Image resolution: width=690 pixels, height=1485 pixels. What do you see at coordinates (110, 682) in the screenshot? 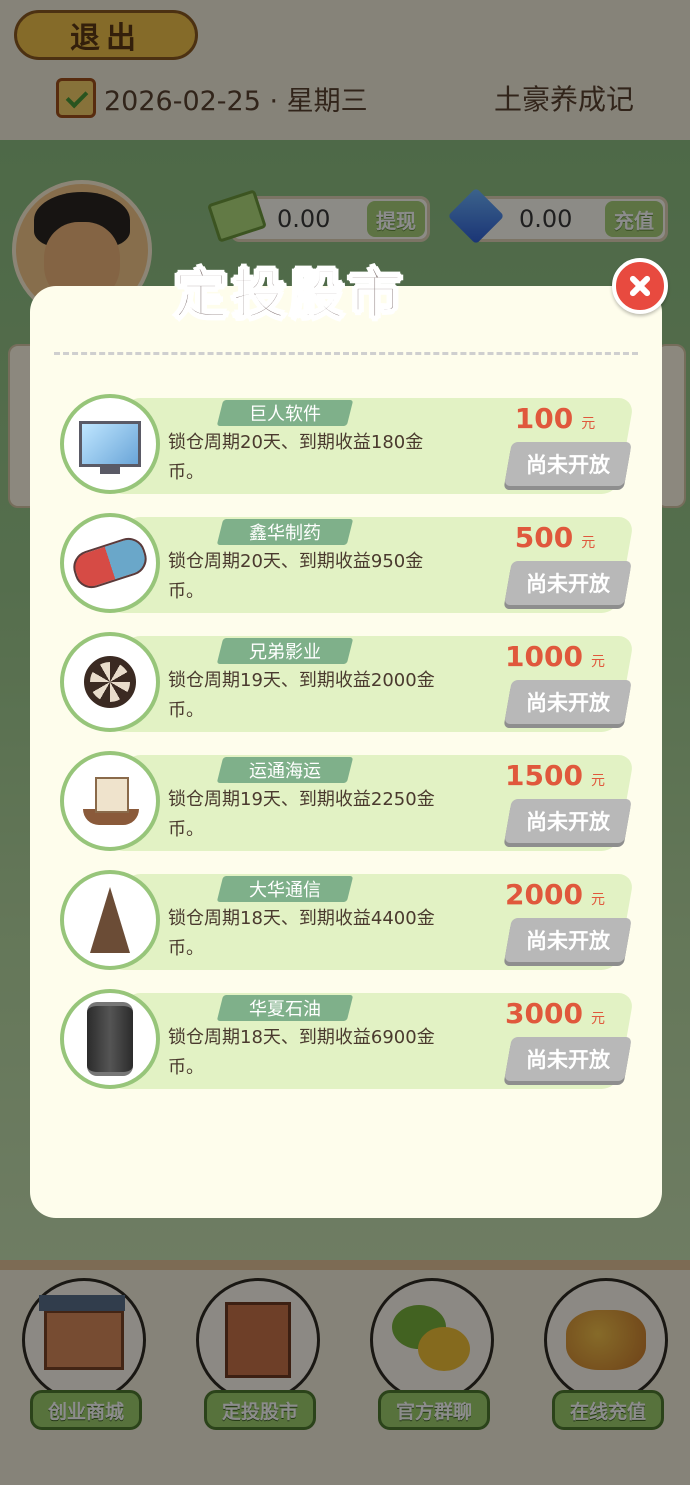
I see `film-reel-icon` at bounding box center [110, 682].